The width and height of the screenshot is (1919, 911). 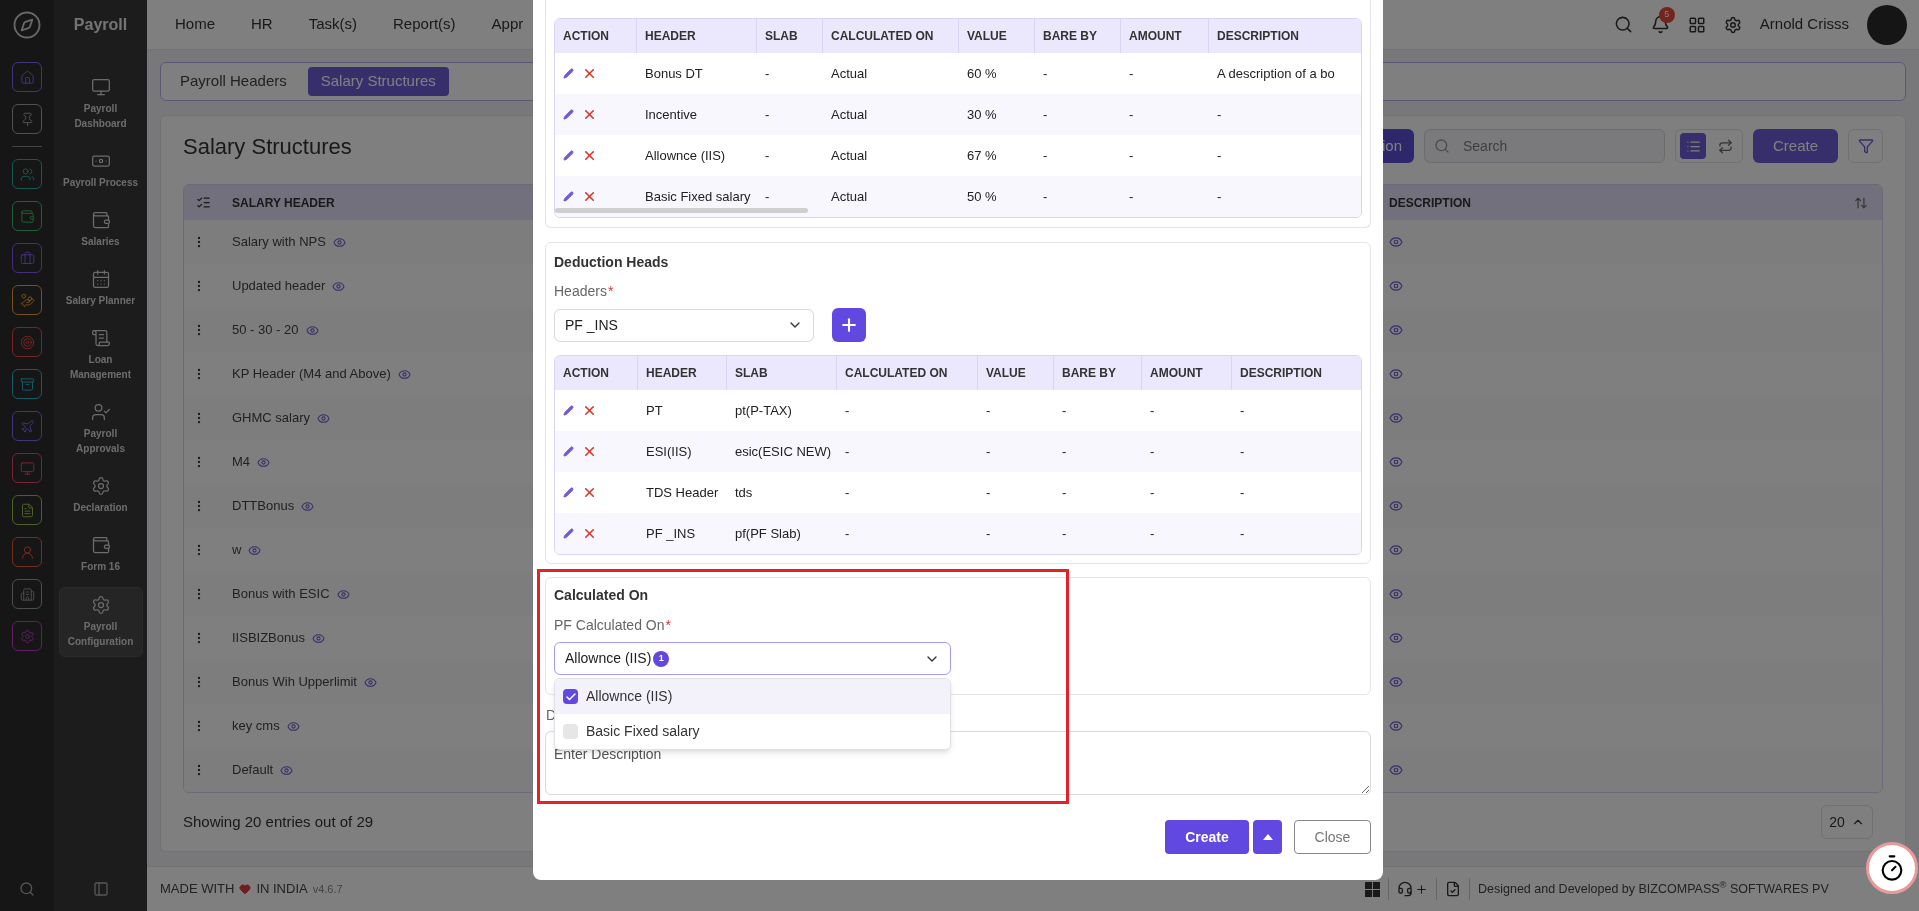 What do you see at coordinates (783, 451) in the screenshot?
I see `table-cell-text: esic(ESIC NEW)` at bounding box center [783, 451].